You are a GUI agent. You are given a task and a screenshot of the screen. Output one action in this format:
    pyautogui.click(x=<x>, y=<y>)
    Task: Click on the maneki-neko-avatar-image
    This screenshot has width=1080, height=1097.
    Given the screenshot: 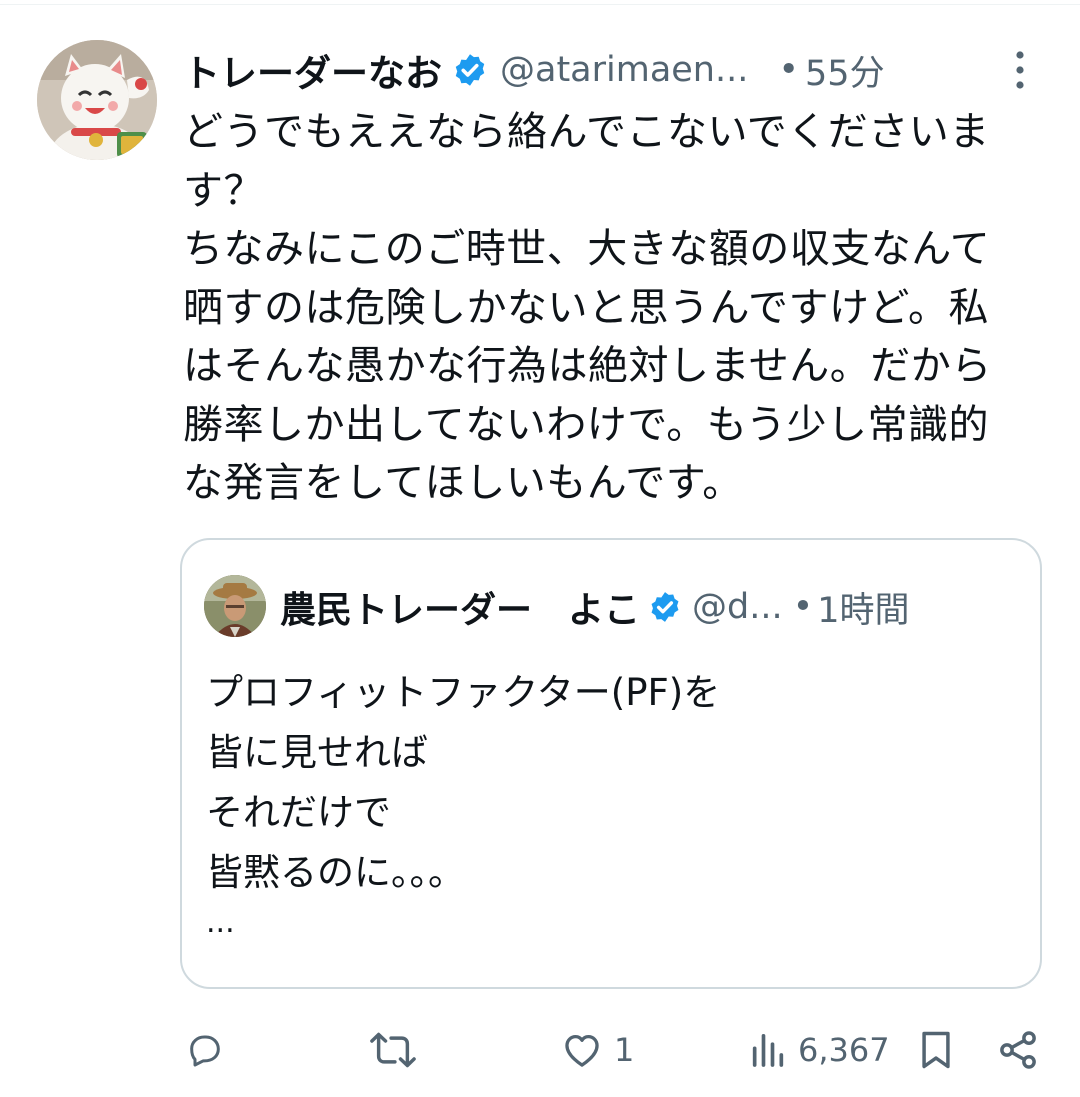 What is the action you would take?
    pyautogui.click(x=97, y=100)
    